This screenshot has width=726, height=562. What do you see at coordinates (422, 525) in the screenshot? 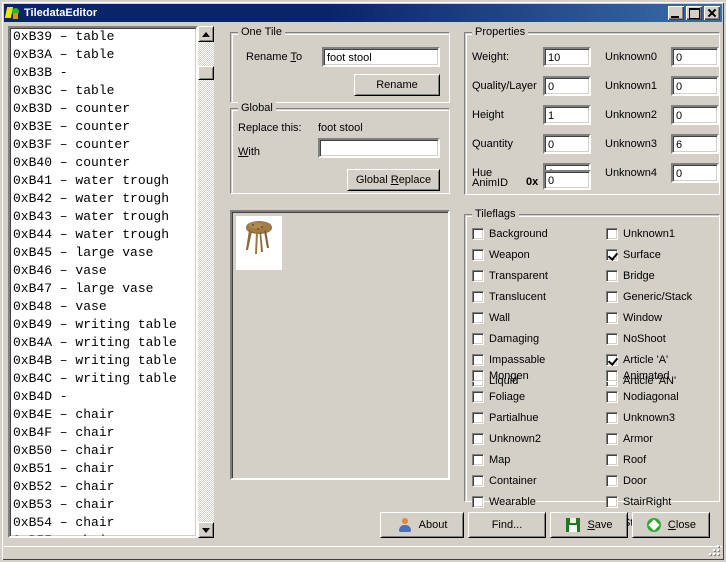
I see `about-button: About` at bounding box center [422, 525].